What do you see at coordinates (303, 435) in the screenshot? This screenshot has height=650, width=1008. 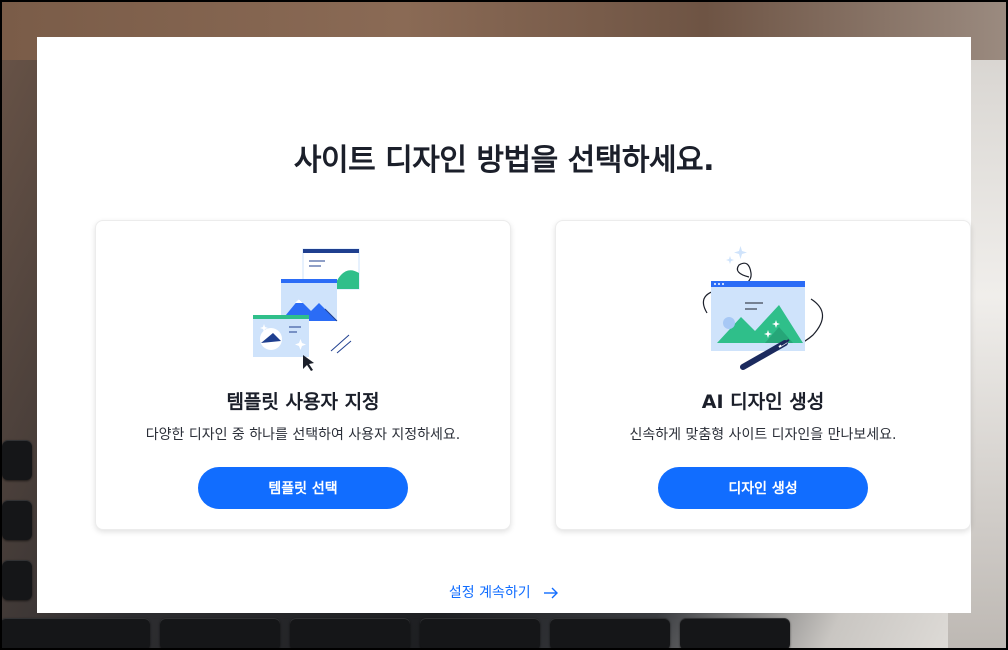 I see `template-card-description: 다양한 디자인 중 하나를 선택하여 사용자 지정하세요.` at bounding box center [303, 435].